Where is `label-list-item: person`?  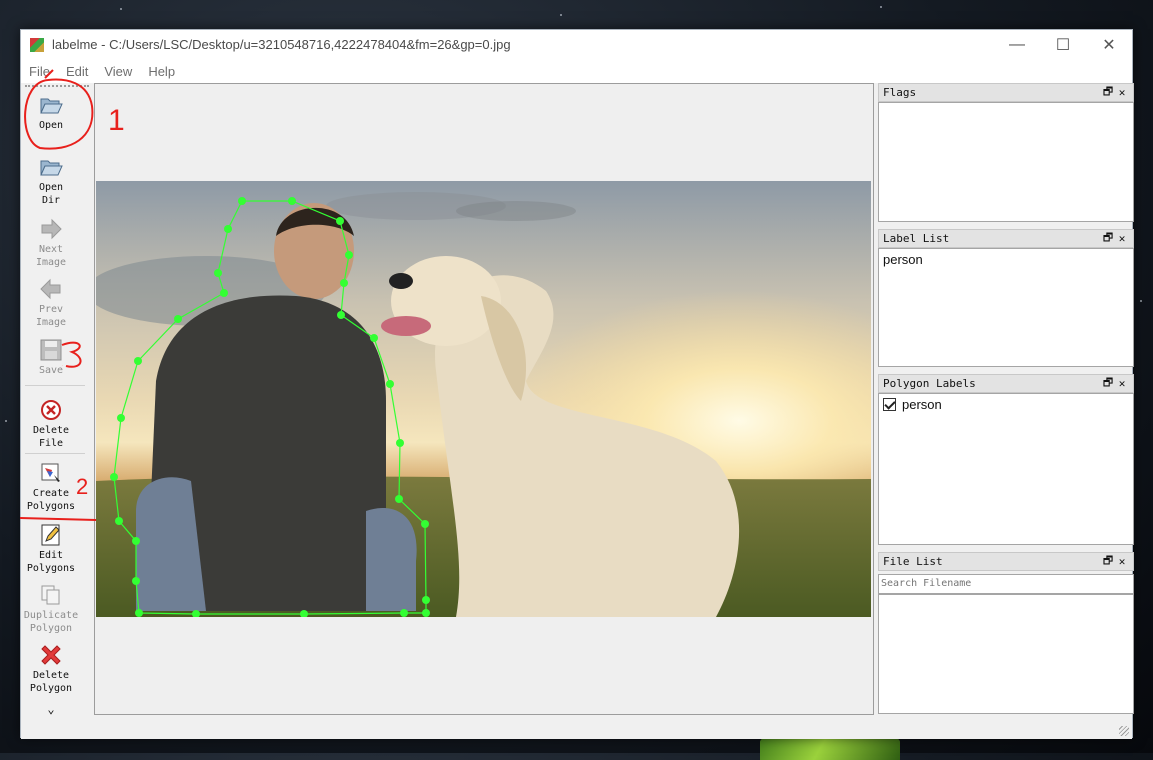
label-list-item: person is located at coordinates (1006, 259).